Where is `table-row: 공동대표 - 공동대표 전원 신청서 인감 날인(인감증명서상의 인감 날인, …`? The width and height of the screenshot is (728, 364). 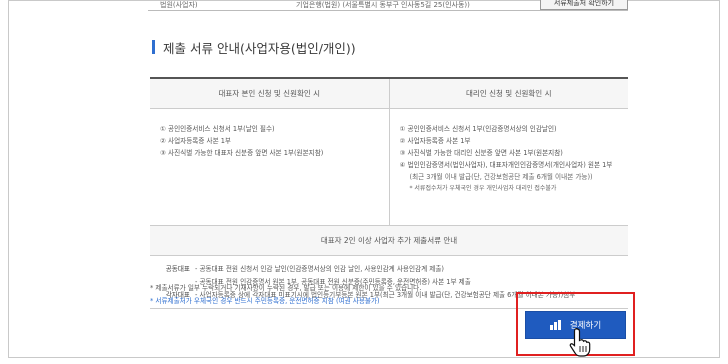 table-row: 공동대표 - 공동대표 전원 신청서 인감 날인(인감증명서상의 인감 날인, … is located at coordinates (389, 269).